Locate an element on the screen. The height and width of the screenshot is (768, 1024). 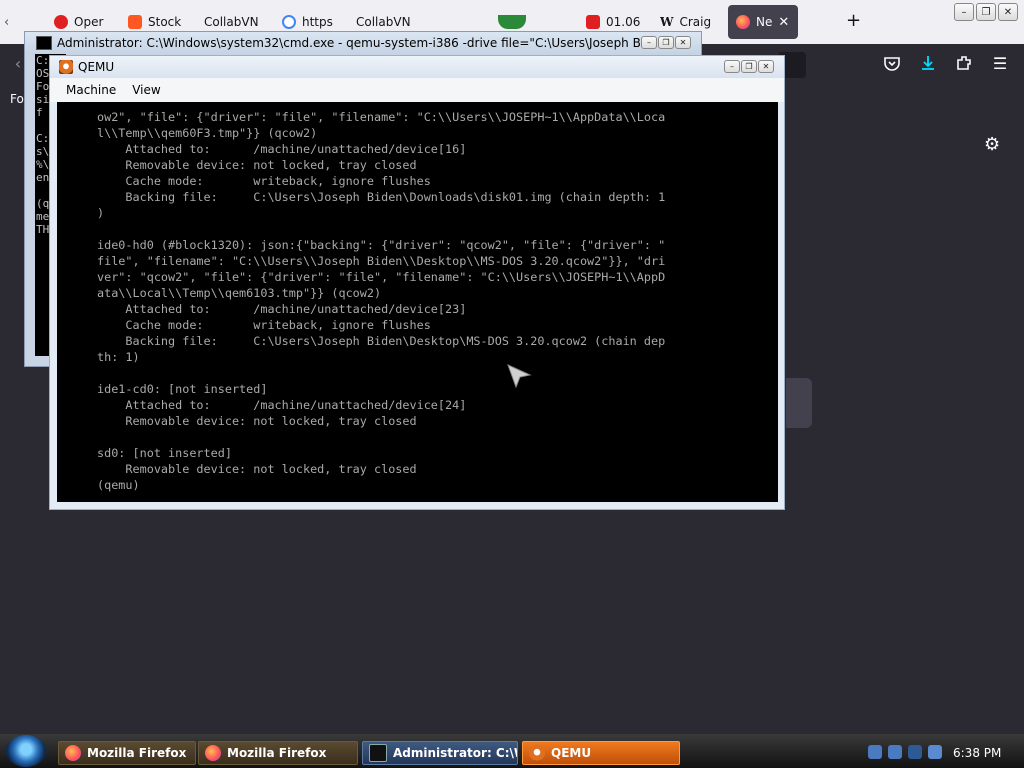
taskbar-button-qemu: QEMU is located at coordinates (601, 753).